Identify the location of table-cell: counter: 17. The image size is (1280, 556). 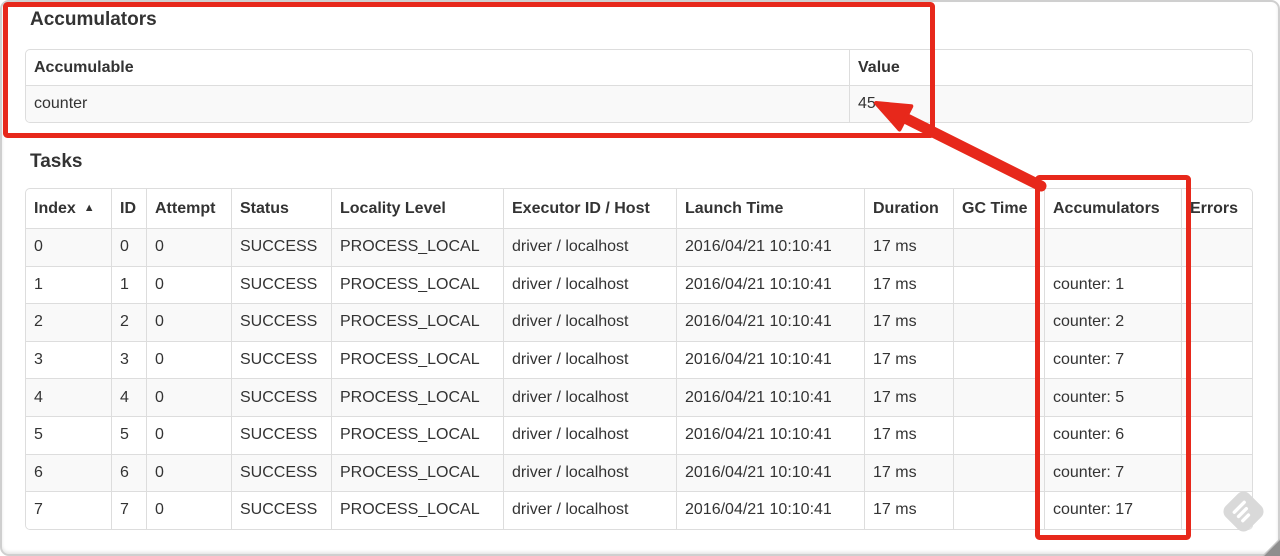
(1112, 510).